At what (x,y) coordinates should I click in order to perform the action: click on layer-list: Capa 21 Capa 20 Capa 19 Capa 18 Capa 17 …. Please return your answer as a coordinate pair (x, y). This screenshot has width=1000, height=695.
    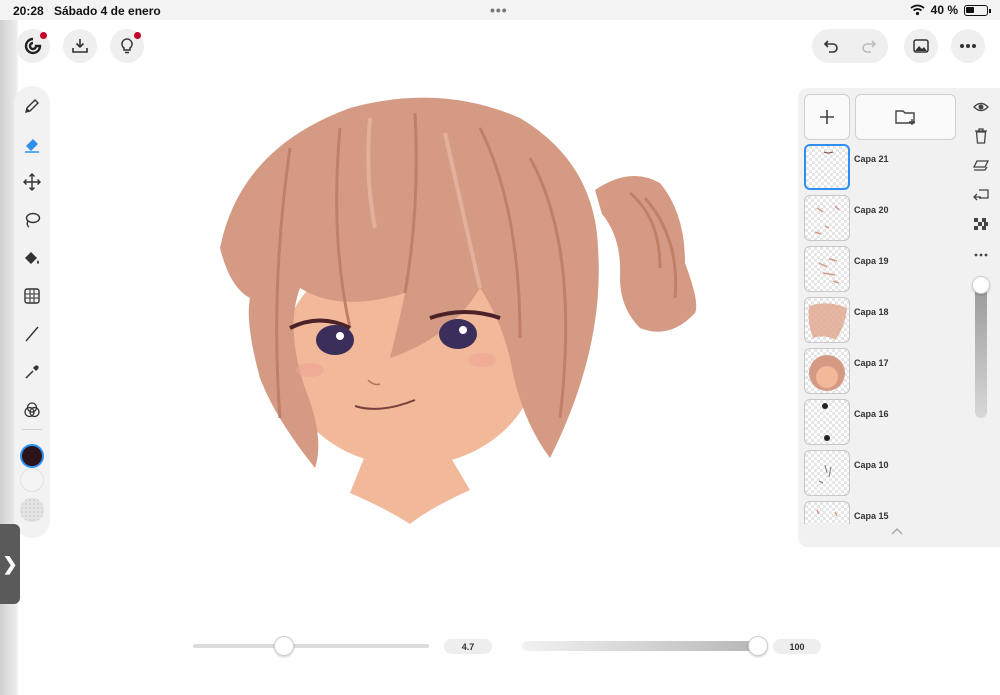
    Looking at the image, I should click on (884, 334).